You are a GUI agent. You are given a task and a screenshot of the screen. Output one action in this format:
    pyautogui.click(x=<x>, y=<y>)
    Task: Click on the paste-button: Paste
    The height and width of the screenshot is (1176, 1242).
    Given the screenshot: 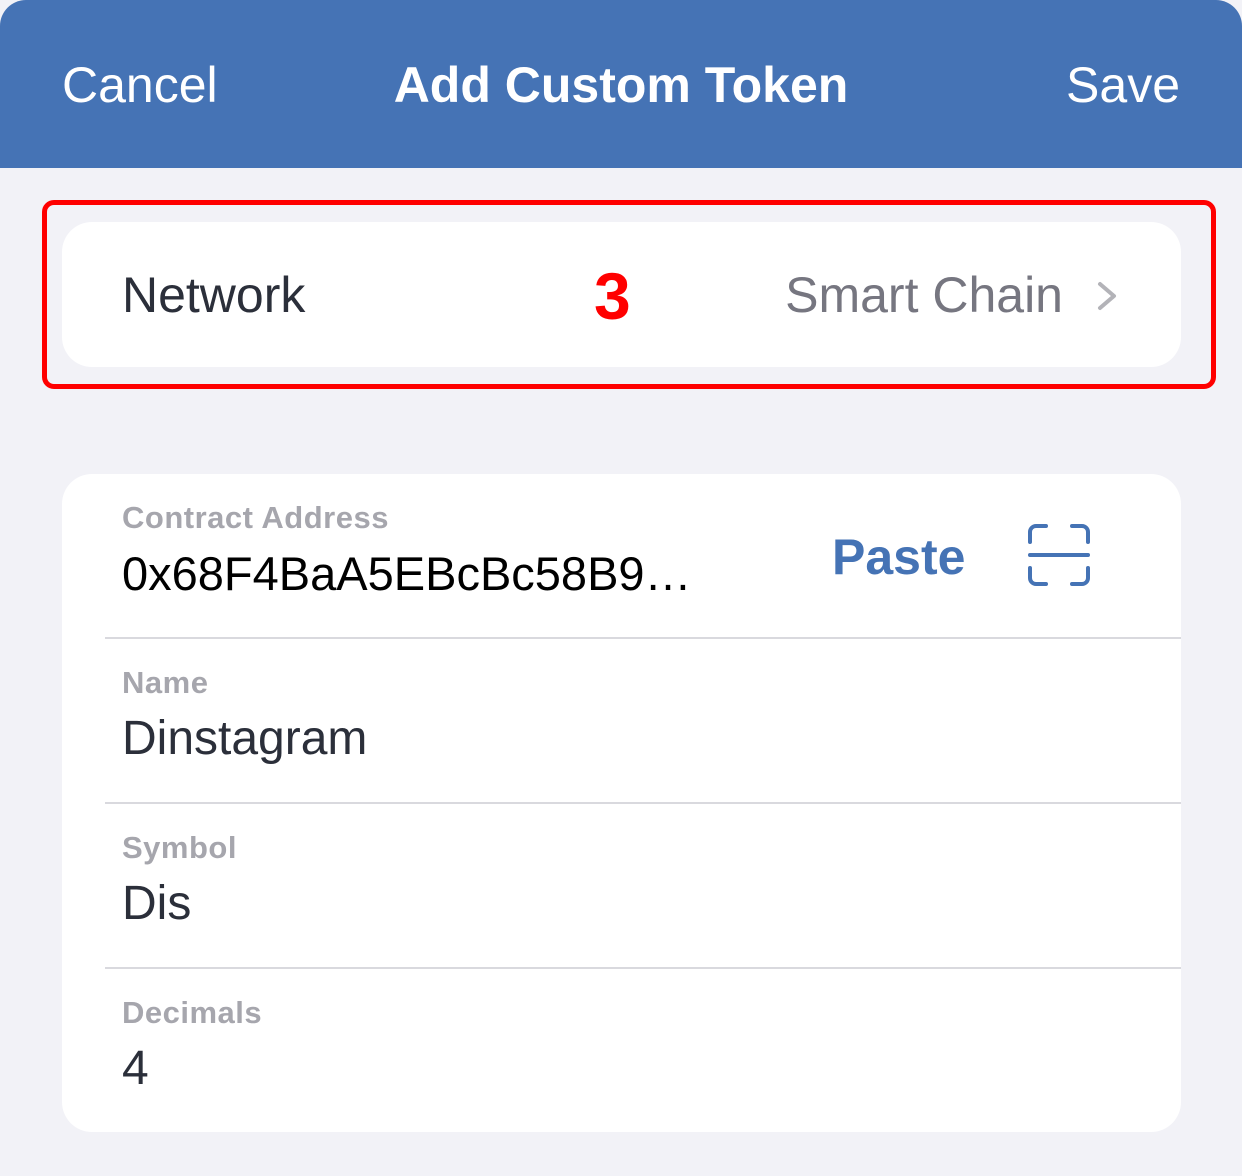 What is the action you would take?
    pyautogui.click(x=898, y=557)
    